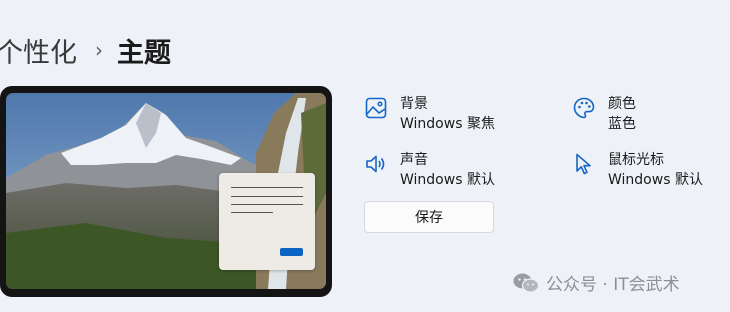 This screenshot has height=312, width=730. What do you see at coordinates (38, 50) in the screenshot?
I see `breadcrumb-parent: 个性化` at bounding box center [38, 50].